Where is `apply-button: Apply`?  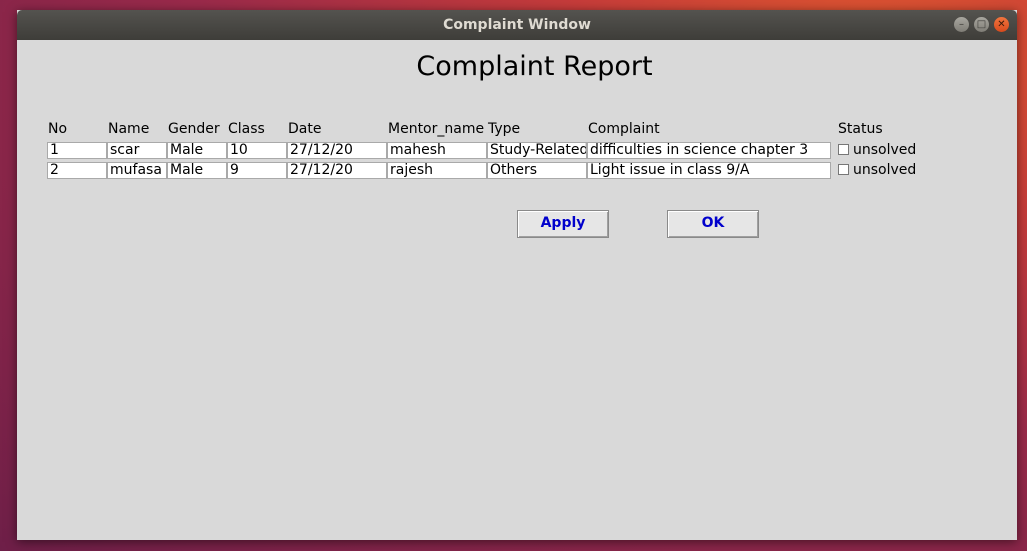
apply-button: Apply is located at coordinates (563, 224).